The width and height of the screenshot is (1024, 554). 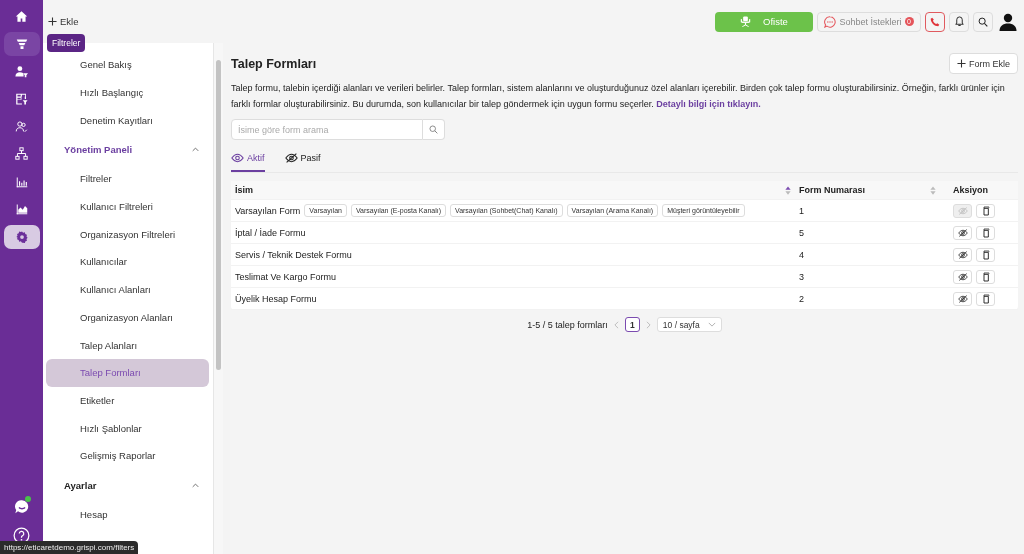 I want to click on sidebar-item: Organizasyon Filtreleri, so click(x=127, y=234).